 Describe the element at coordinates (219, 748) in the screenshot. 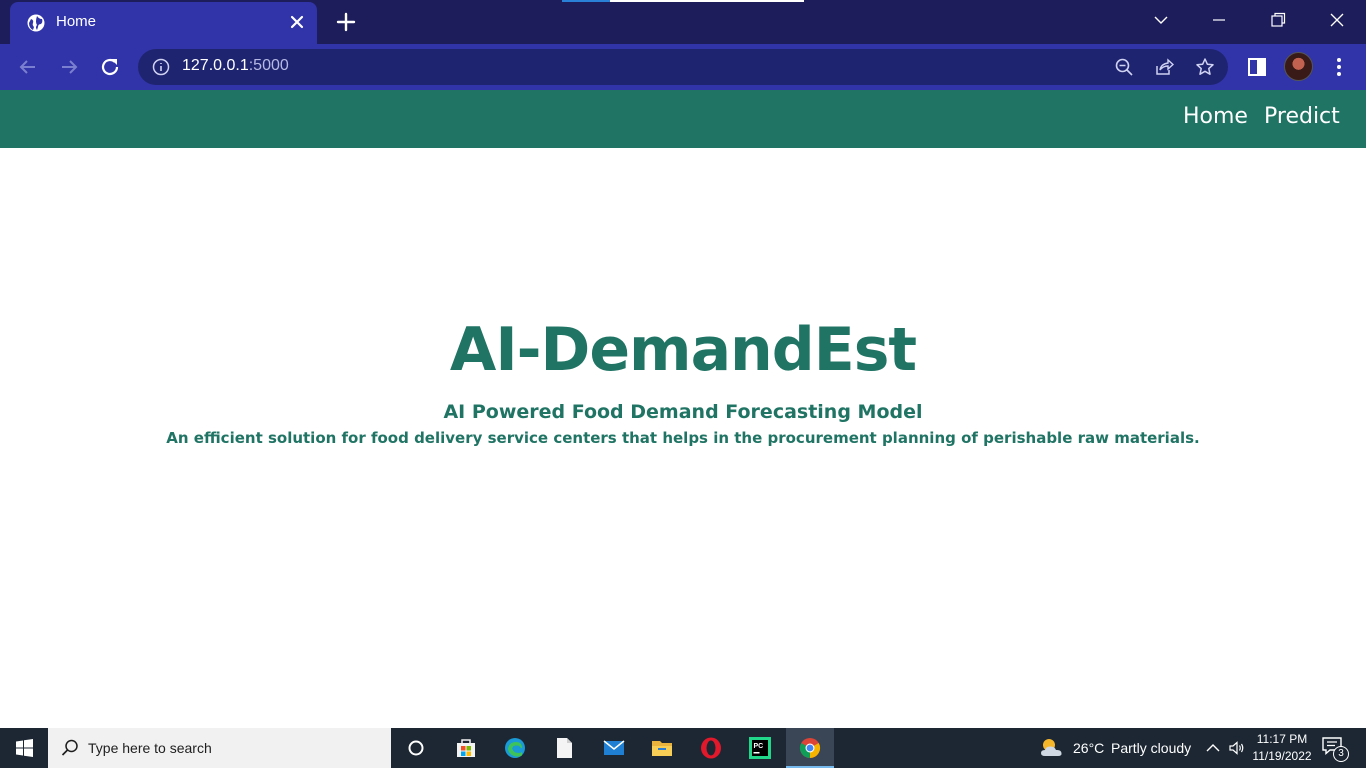

I see `taskbar-search-box: Type here to search` at that location.